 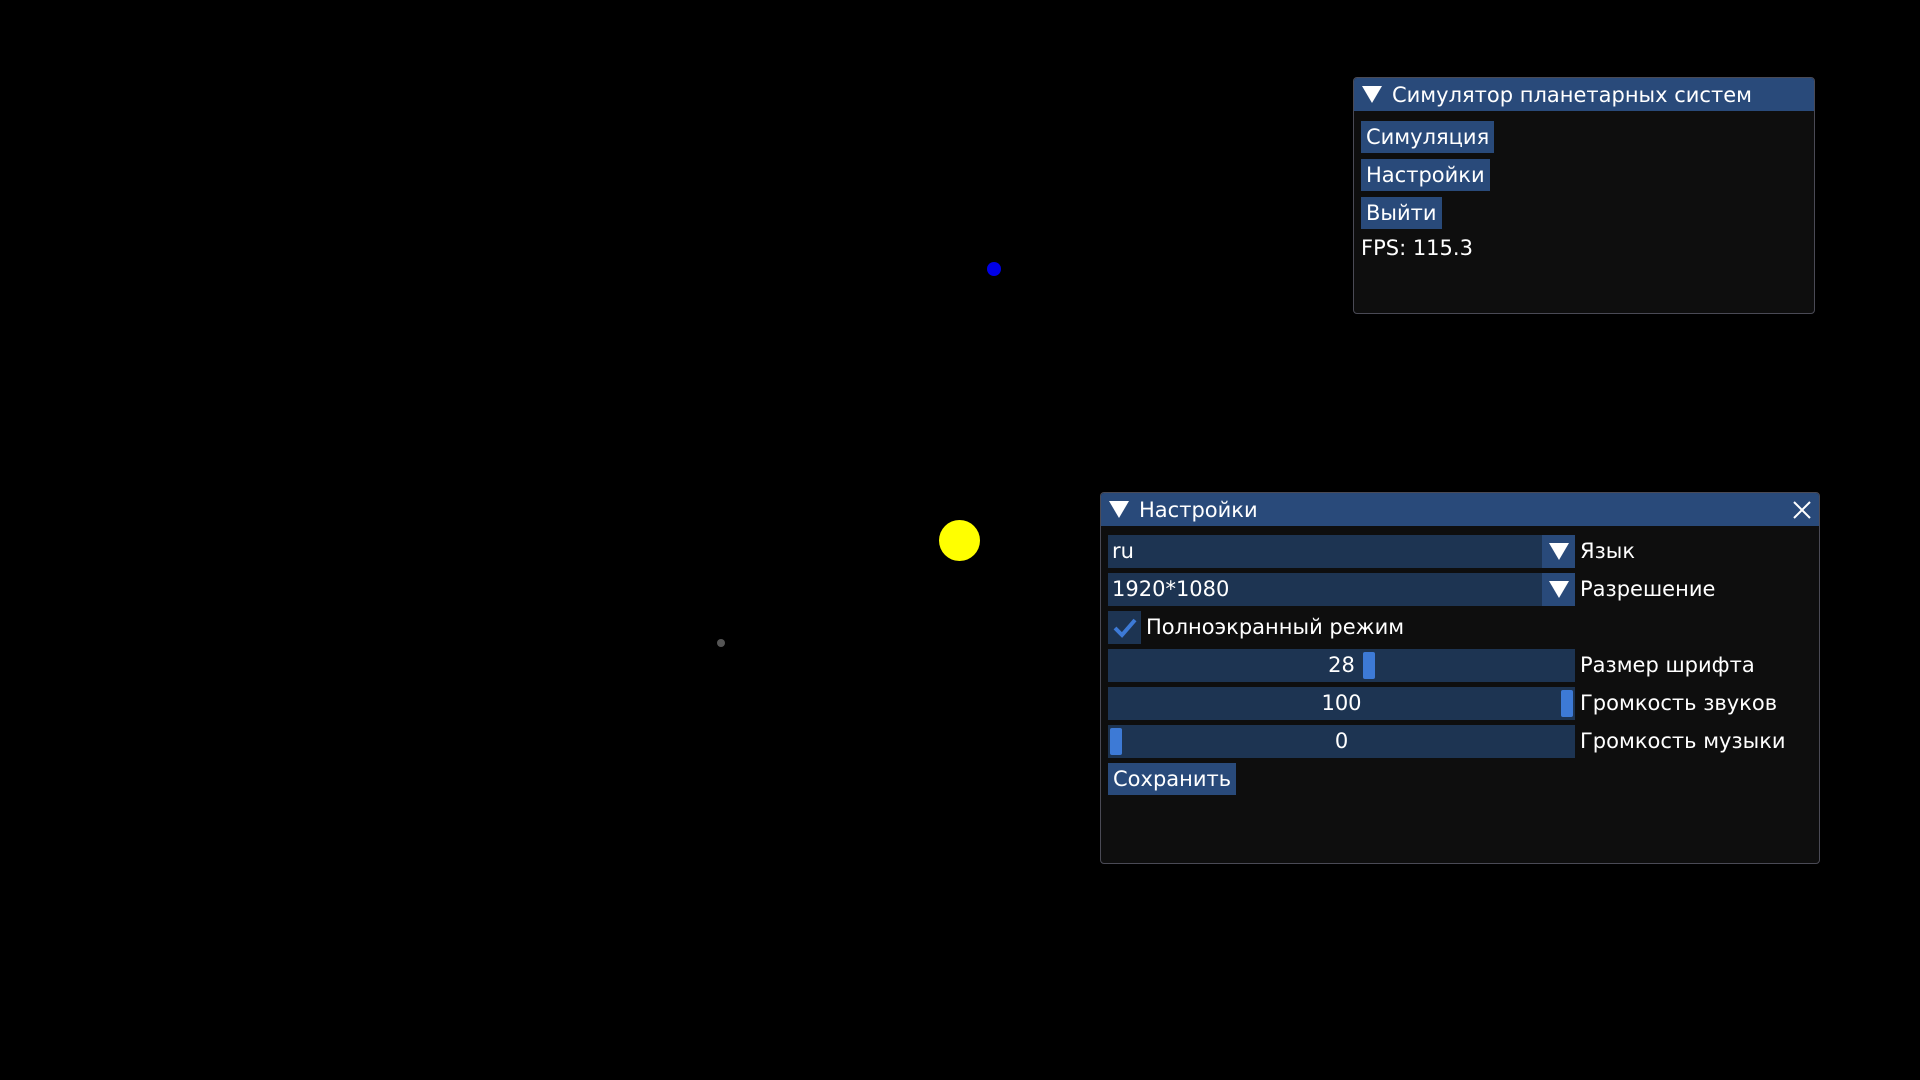 I want to click on sound-volume-value: 100, so click(x=1341, y=703).